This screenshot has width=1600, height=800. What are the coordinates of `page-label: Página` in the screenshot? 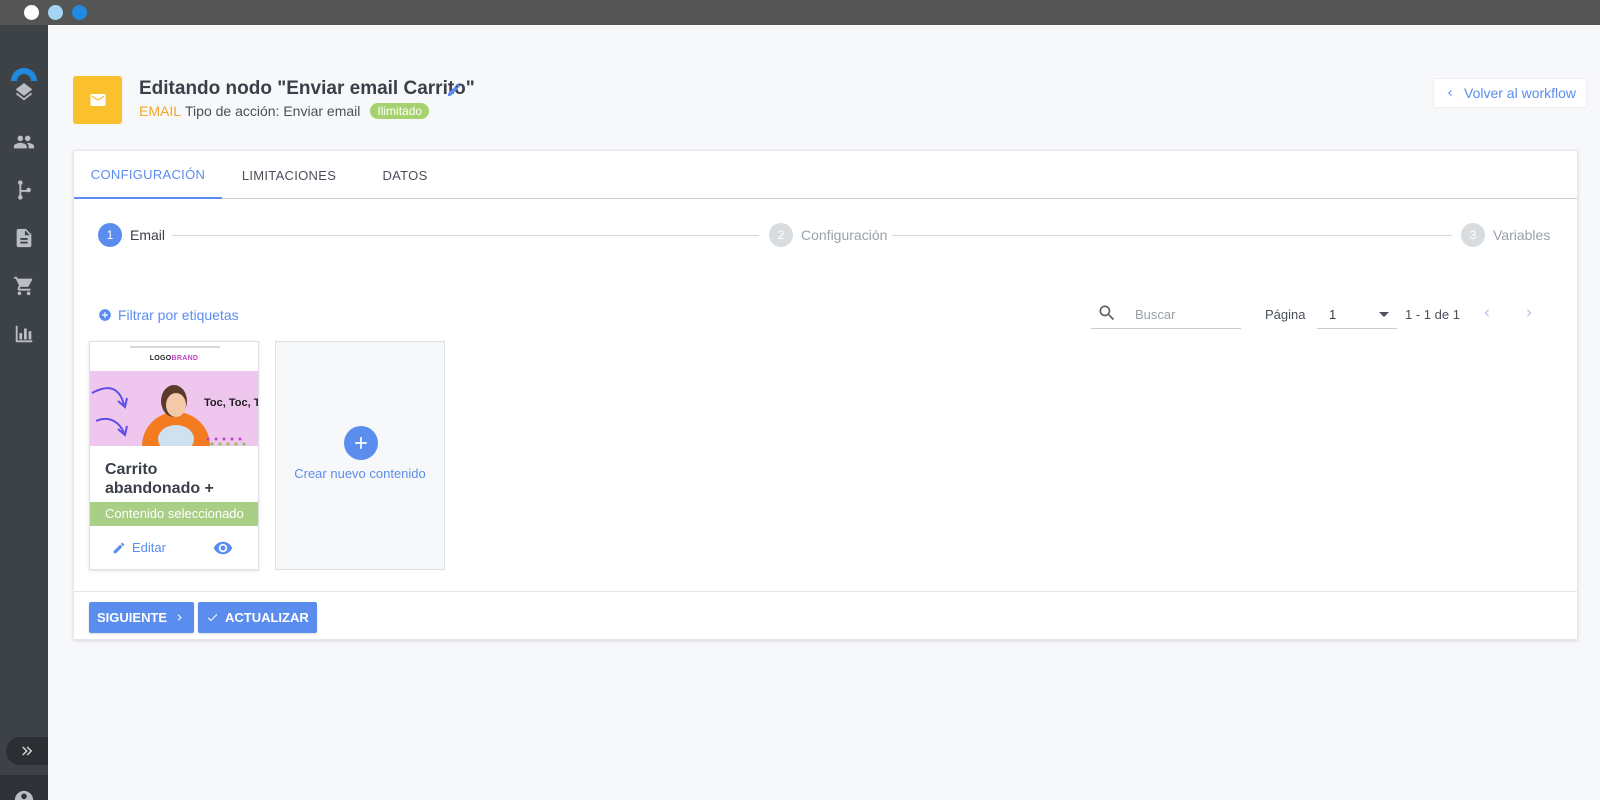 It's located at (1285, 314).